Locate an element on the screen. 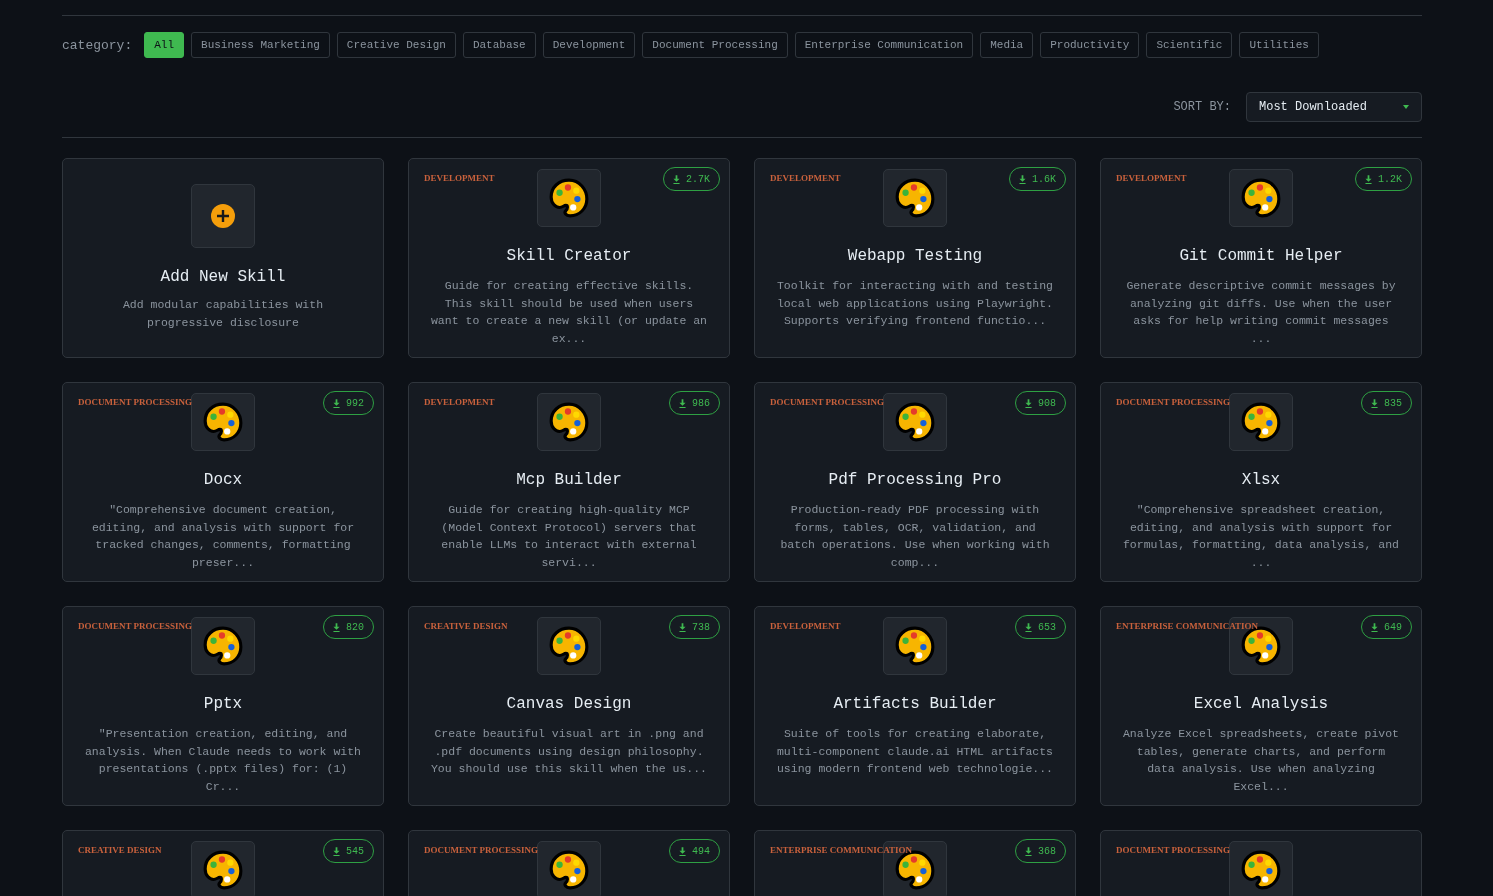 The width and height of the screenshot is (1493, 896). card-title: Pptx is located at coordinates (223, 704).